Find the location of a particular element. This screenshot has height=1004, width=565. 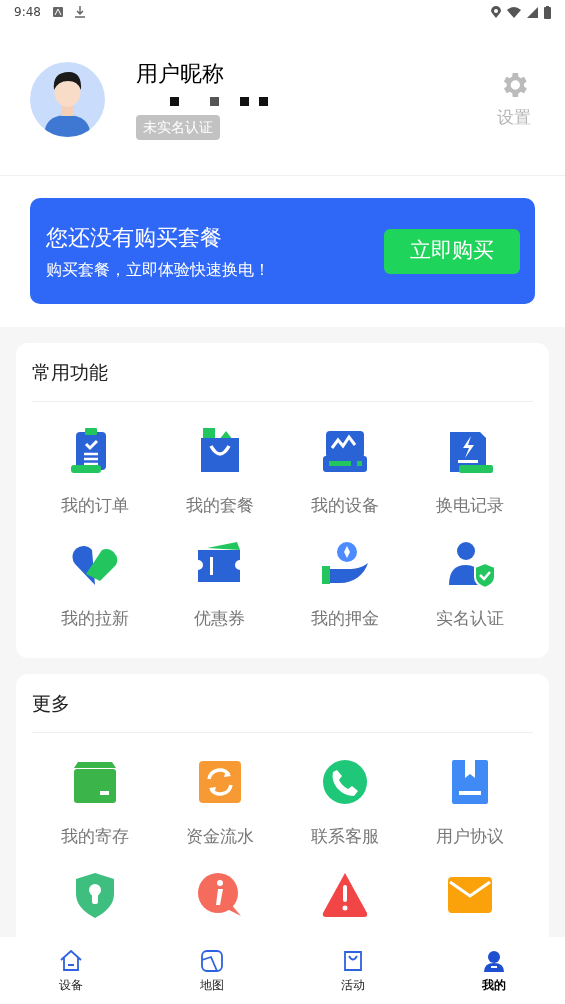

feature-item: 实名认证 is located at coordinates (470, 595).